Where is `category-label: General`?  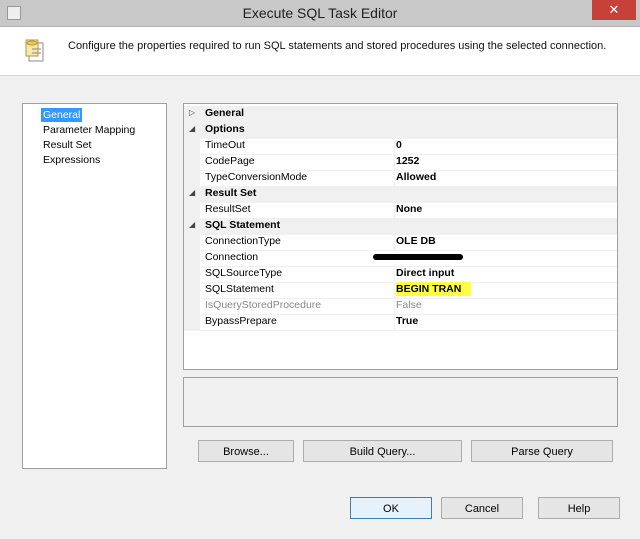
category-label: General is located at coordinates (225, 113).